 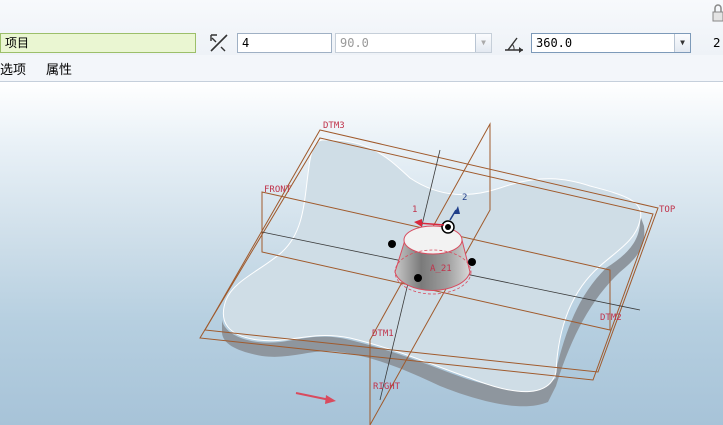 What do you see at coordinates (413, 43) in the screenshot?
I see `angle-dropdown: 90.0 ▼` at bounding box center [413, 43].